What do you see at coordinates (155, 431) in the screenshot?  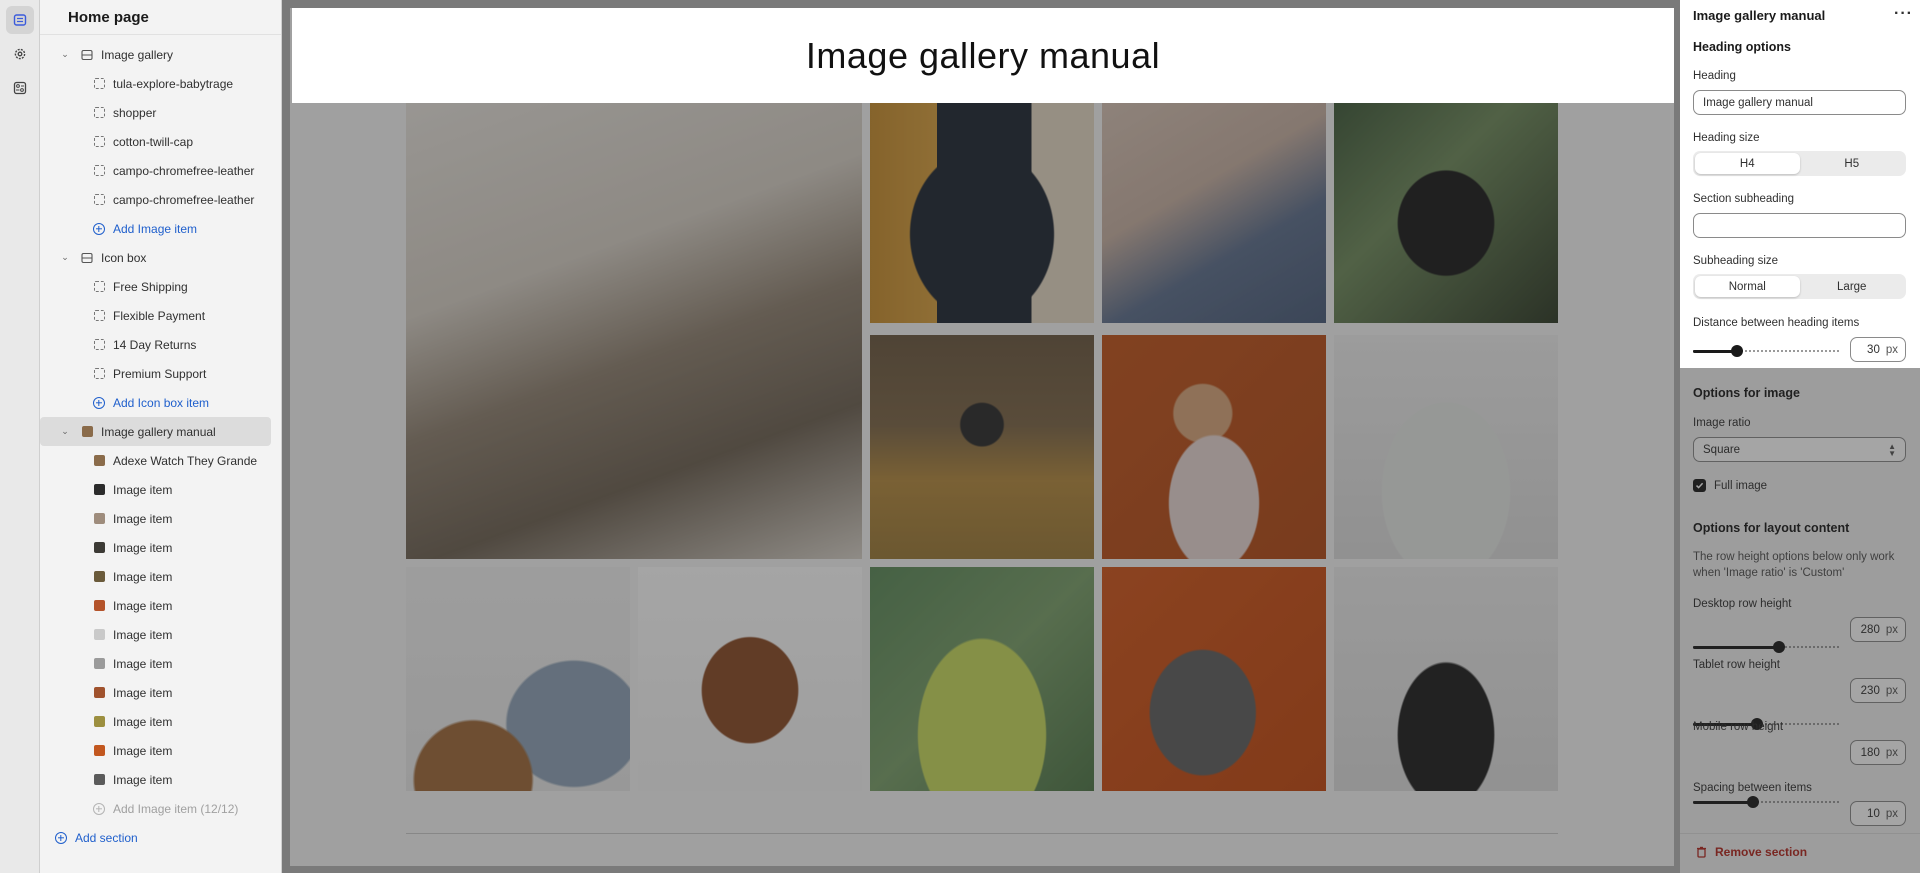 I see `tree-section-13: ⌄ Image gallery manual` at bounding box center [155, 431].